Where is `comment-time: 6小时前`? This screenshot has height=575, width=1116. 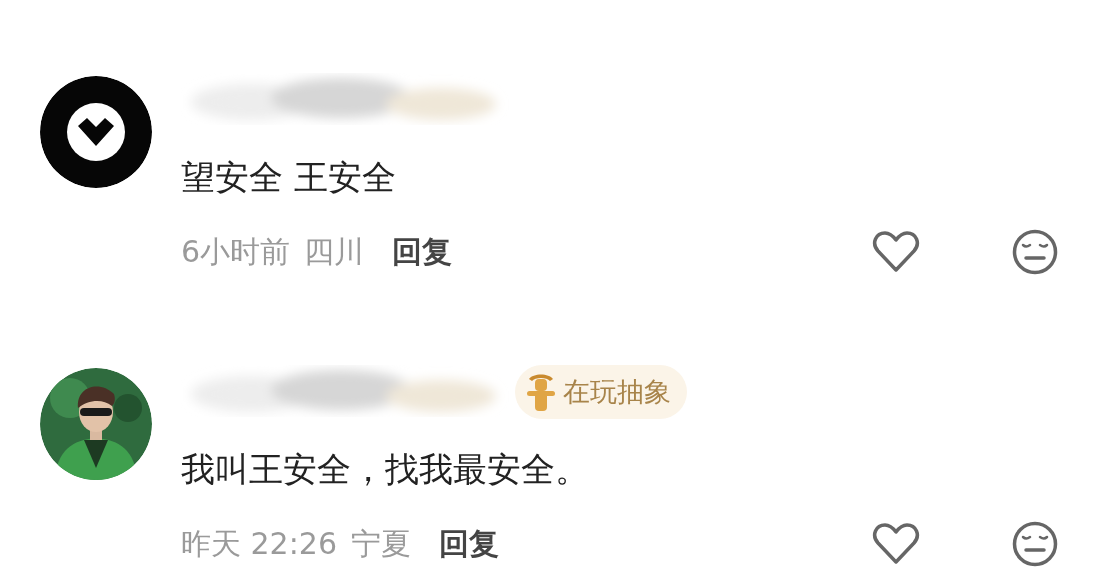
comment-time: 6小时前 is located at coordinates (236, 251).